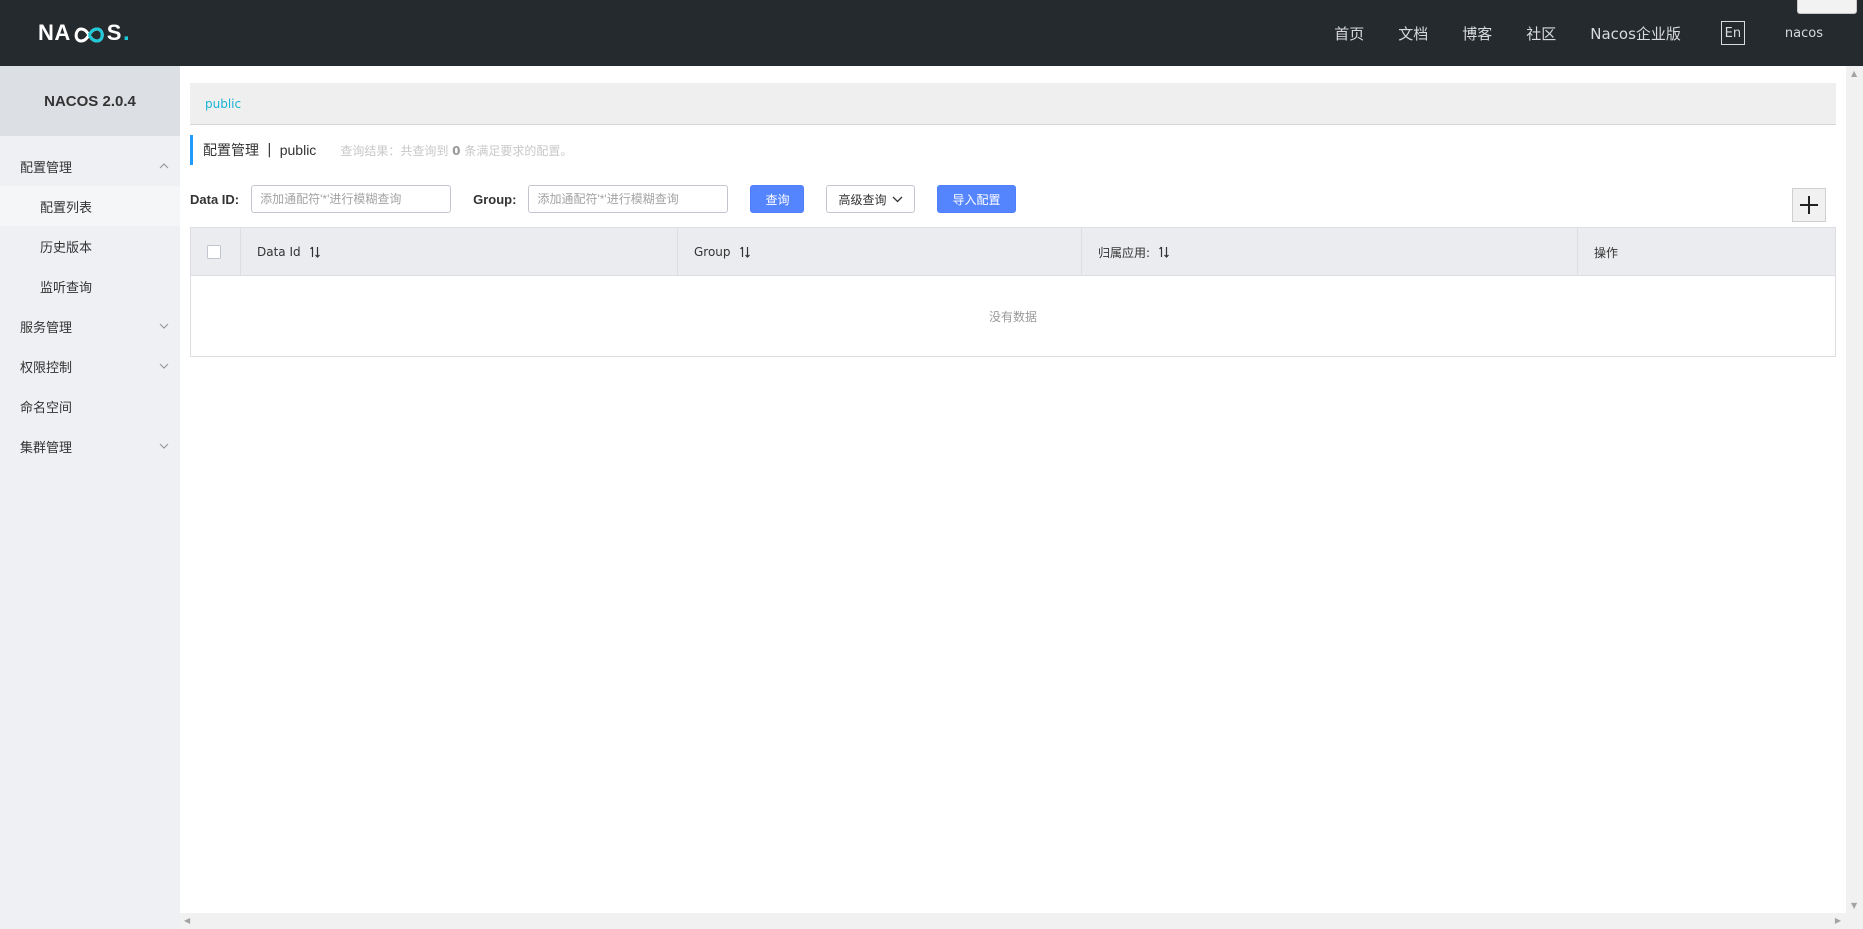  What do you see at coordinates (89, 34) in the screenshot?
I see `logo-infinity-icon` at bounding box center [89, 34].